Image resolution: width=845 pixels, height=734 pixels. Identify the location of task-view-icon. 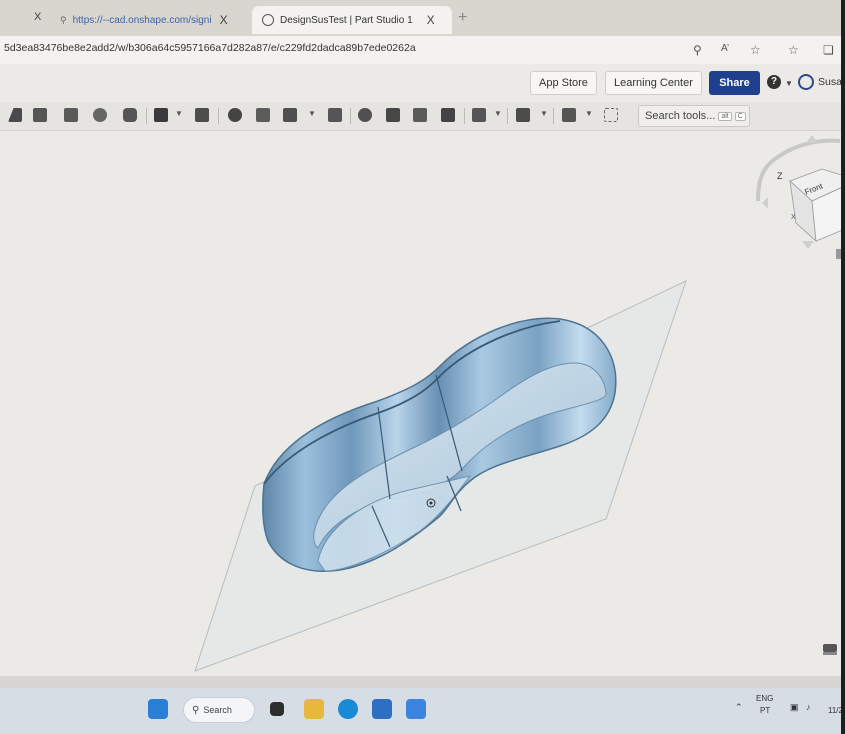
(277, 709).